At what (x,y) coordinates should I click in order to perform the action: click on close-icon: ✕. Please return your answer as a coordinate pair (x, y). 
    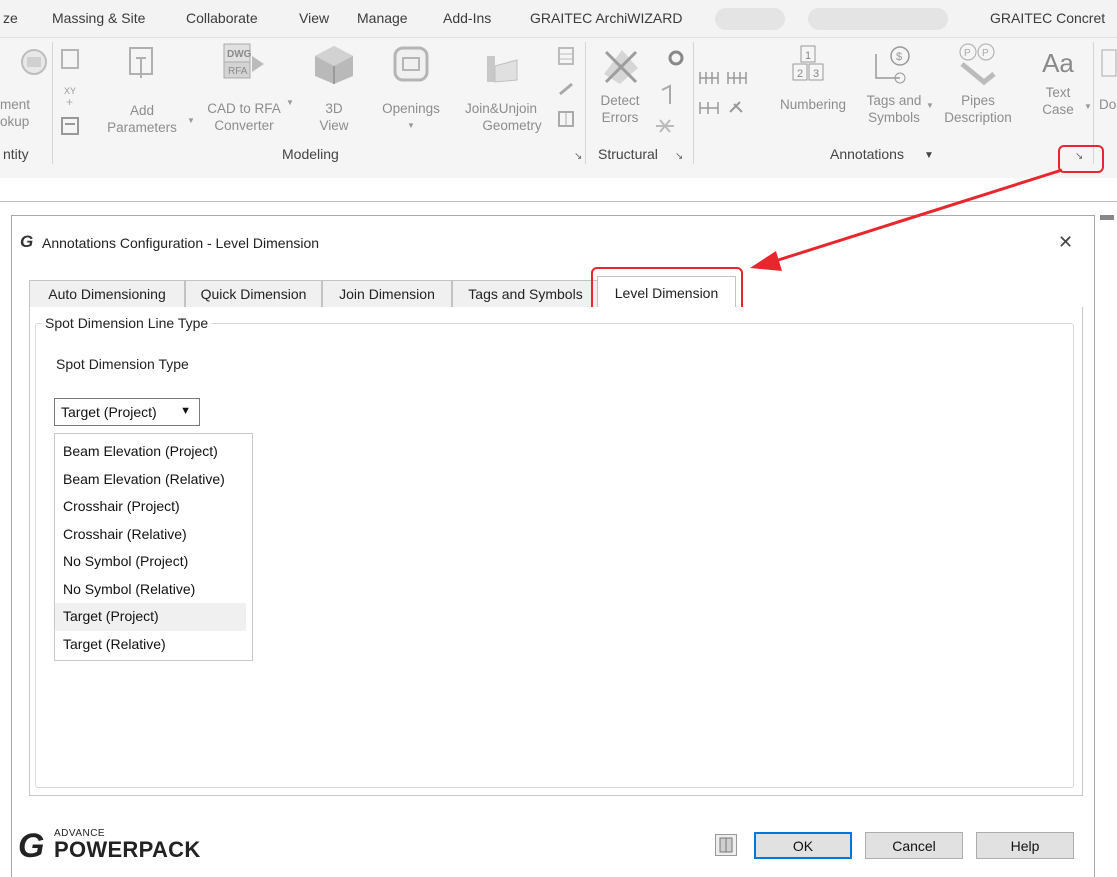
    Looking at the image, I should click on (1065, 242).